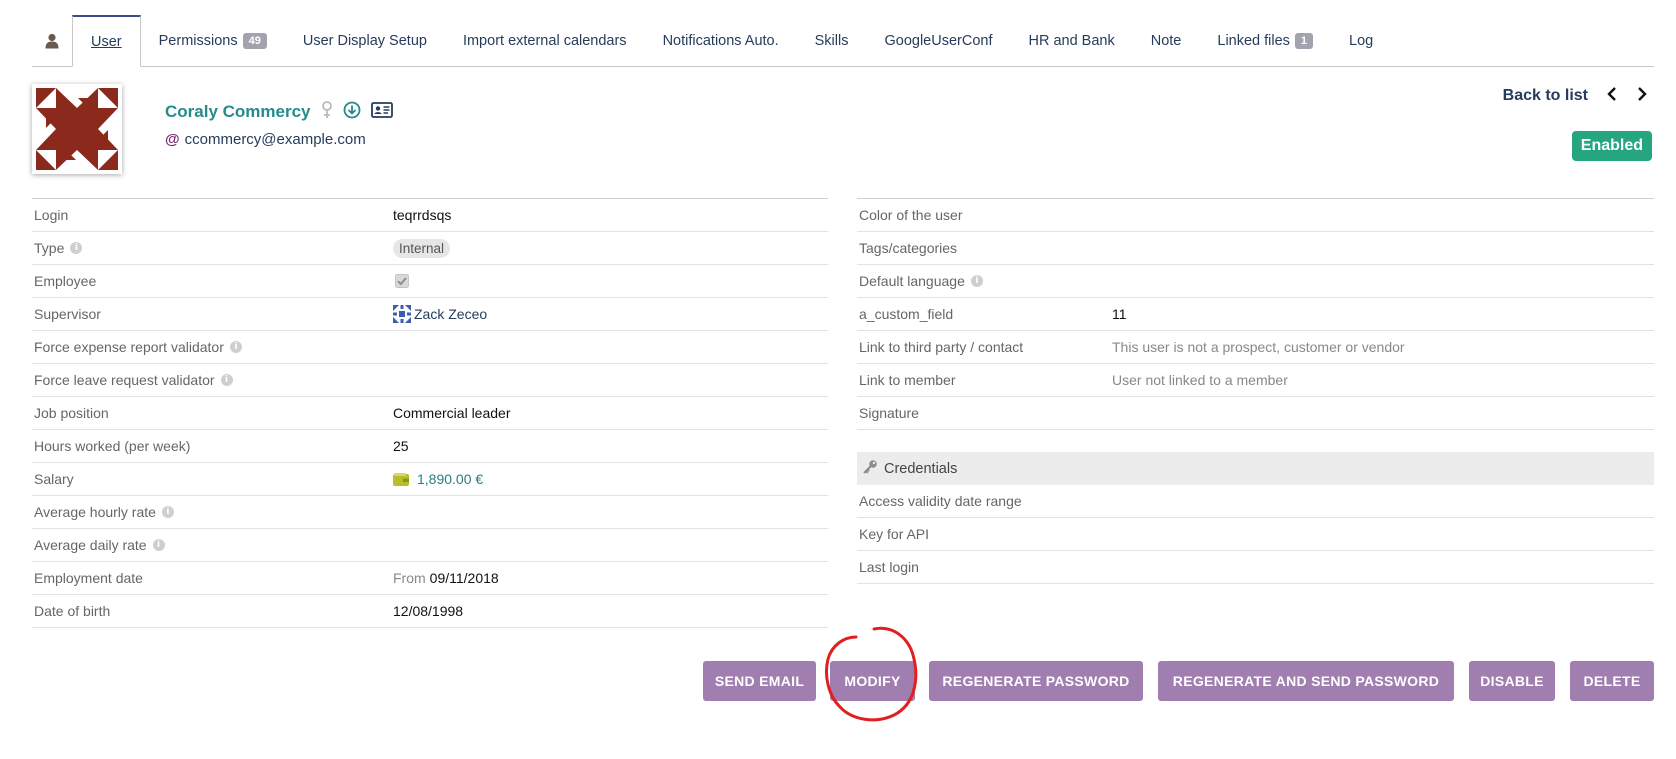 The width and height of the screenshot is (1676, 759). I want to click on field-row-employee: Employee, so click(430, 281).